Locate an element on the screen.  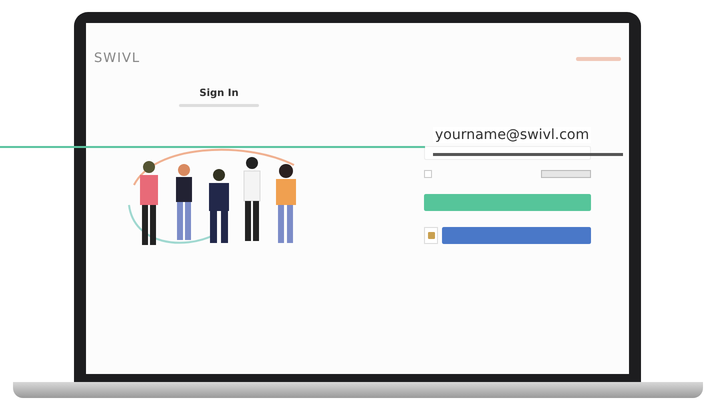
sign-in-button is located at coordinates (507, 202).